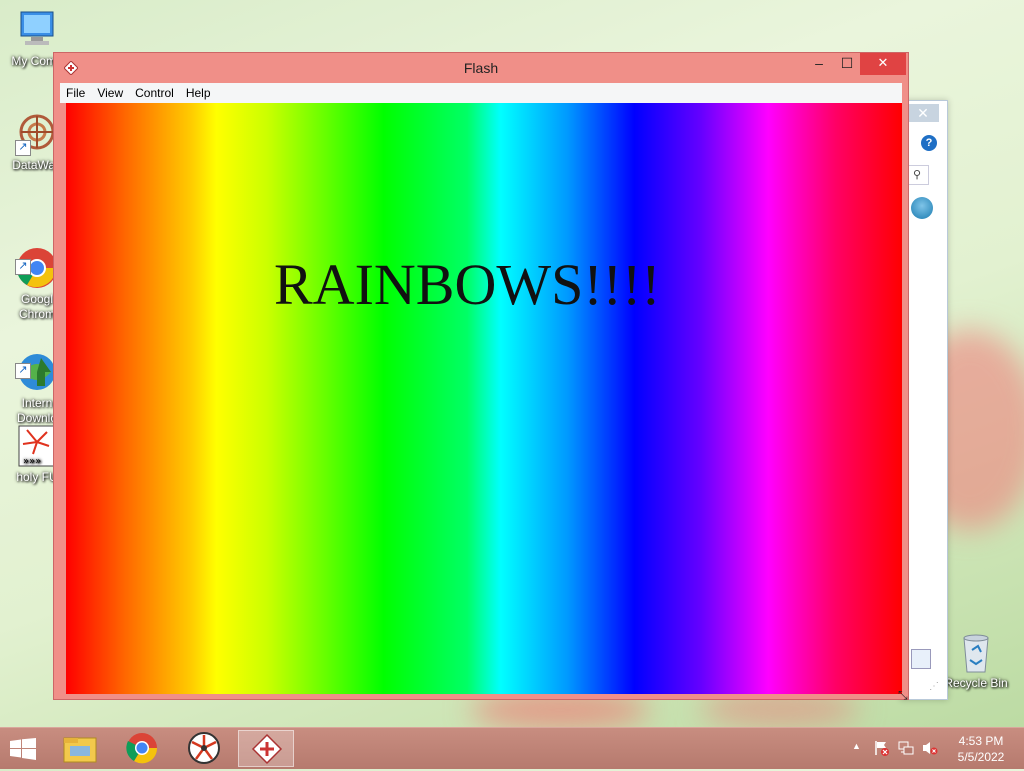  I want to click on stage-text: RAINBOWS!!!!, so click(467, 284).